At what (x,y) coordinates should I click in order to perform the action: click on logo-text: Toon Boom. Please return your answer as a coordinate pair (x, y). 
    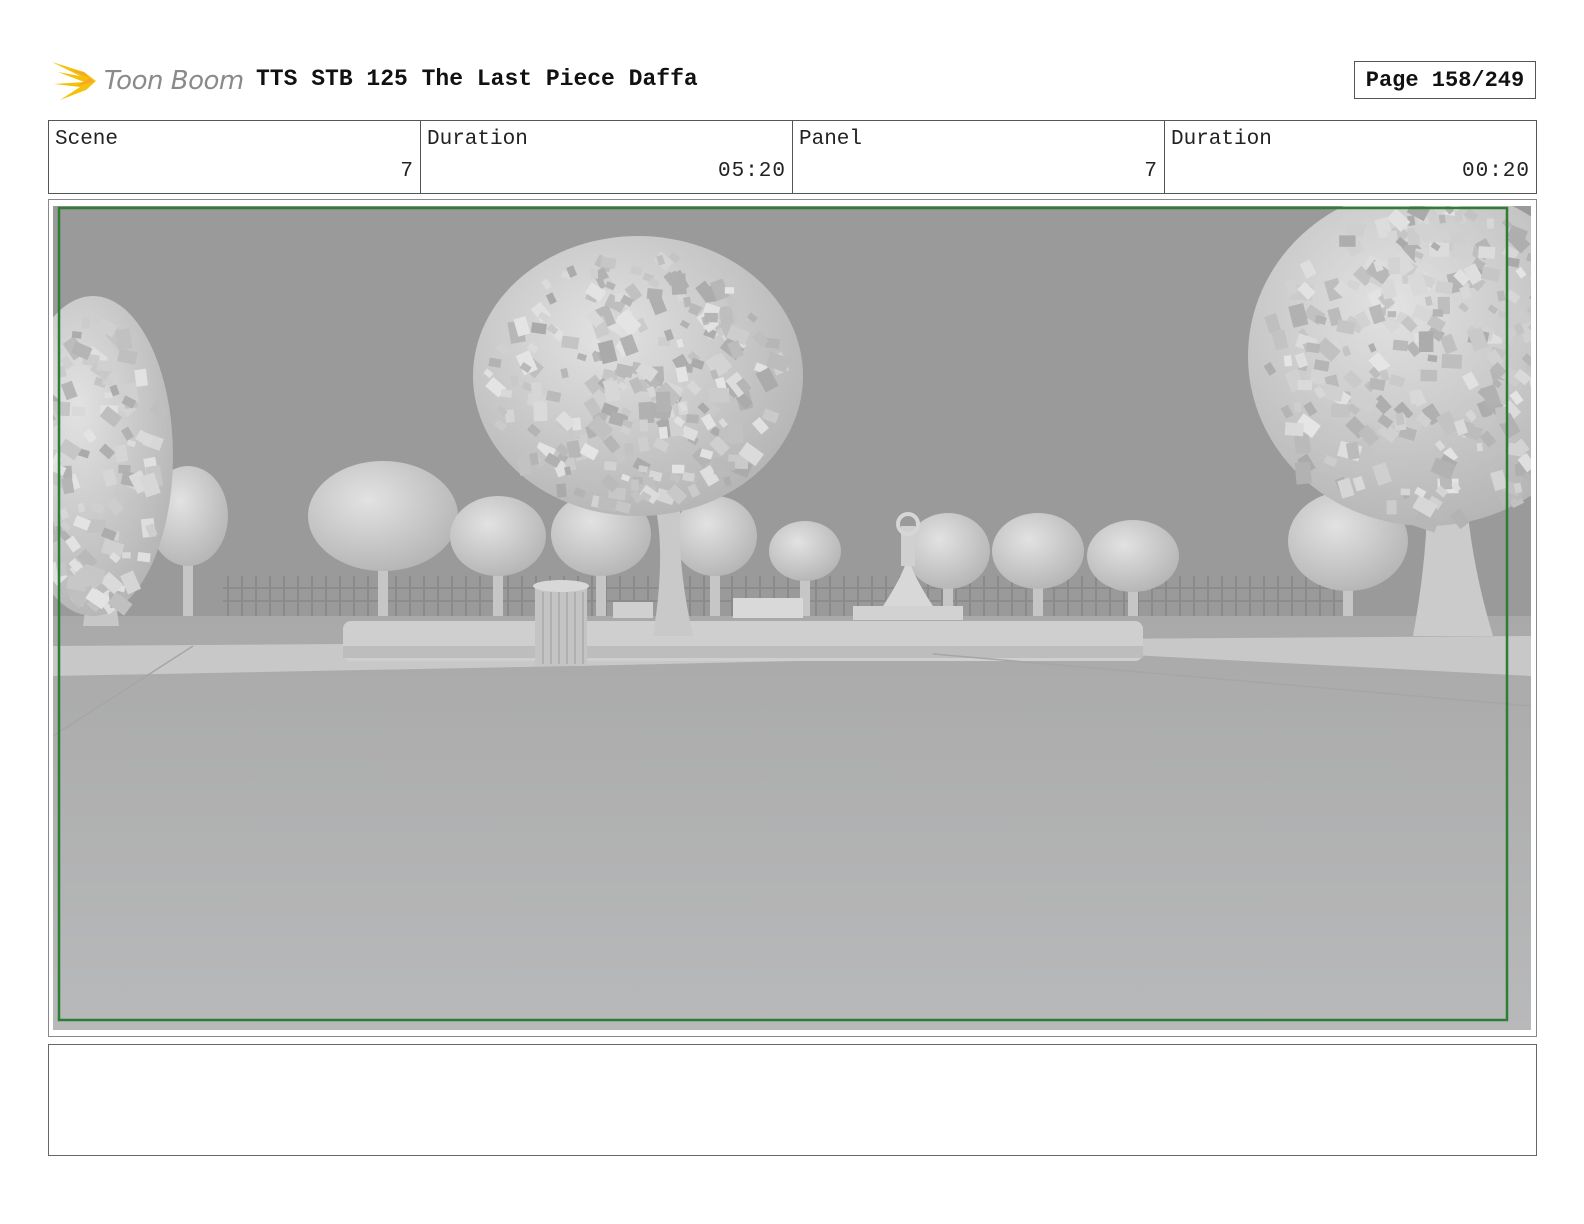
    Looking at the image, I should click on (174, 81).